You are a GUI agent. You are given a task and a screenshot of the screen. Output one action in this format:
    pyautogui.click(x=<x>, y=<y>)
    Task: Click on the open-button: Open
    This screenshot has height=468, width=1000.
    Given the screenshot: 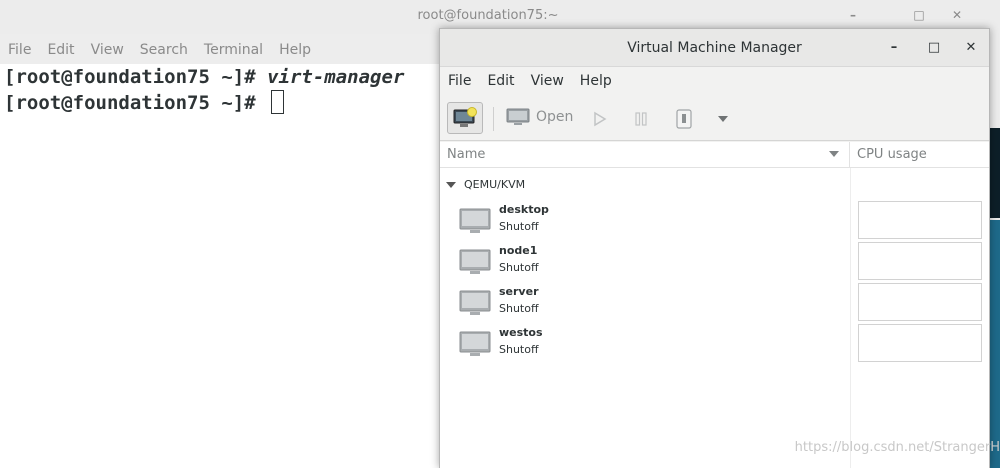 What is the action you would take?
    pyautogui.click(x=539, y=117)
    